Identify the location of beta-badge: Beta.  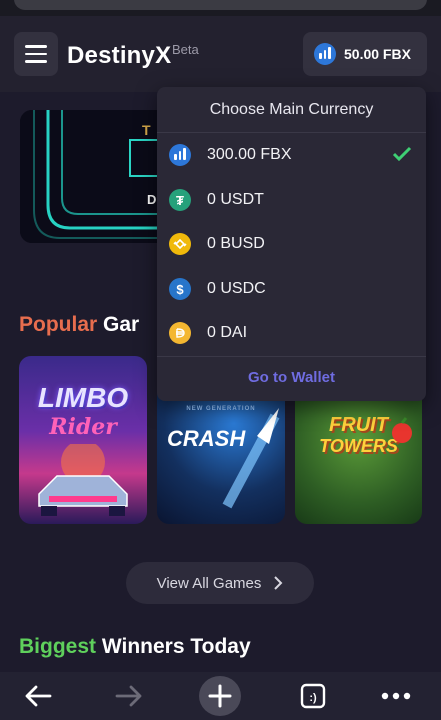
(185, 49).